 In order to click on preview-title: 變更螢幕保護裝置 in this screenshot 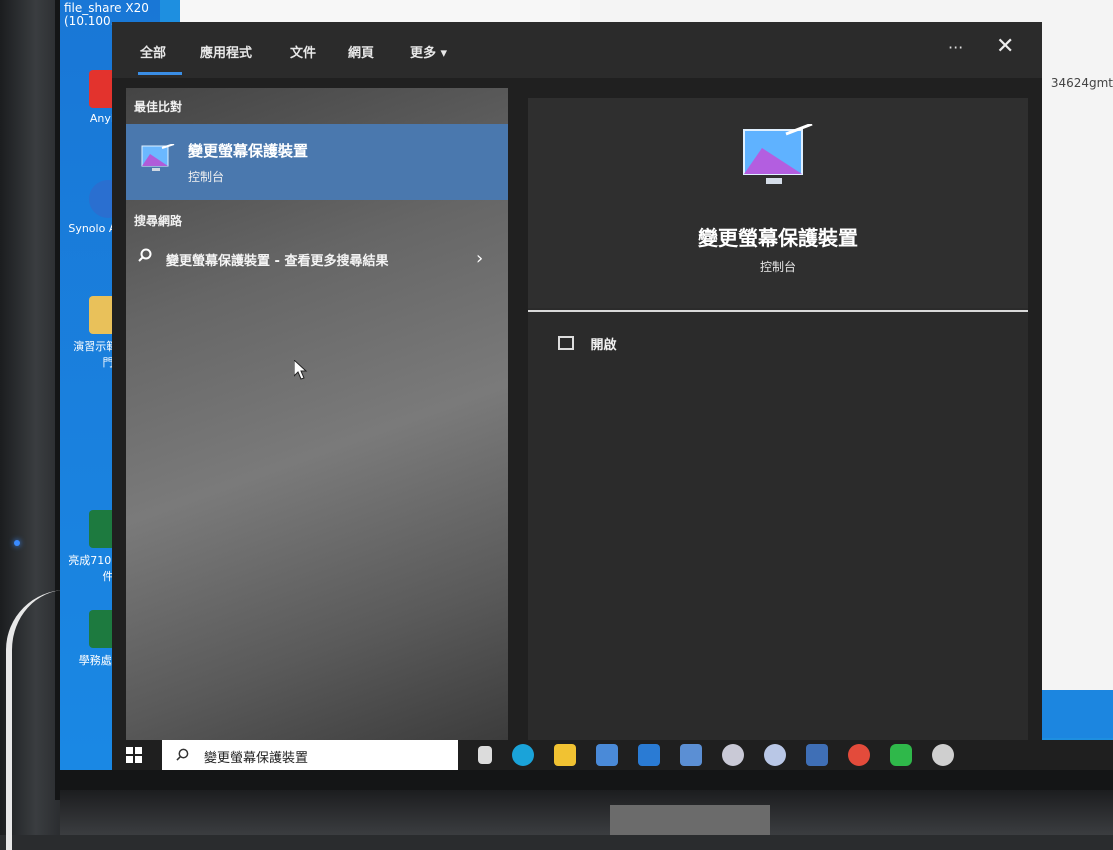, I will do `click(778, 238)`.